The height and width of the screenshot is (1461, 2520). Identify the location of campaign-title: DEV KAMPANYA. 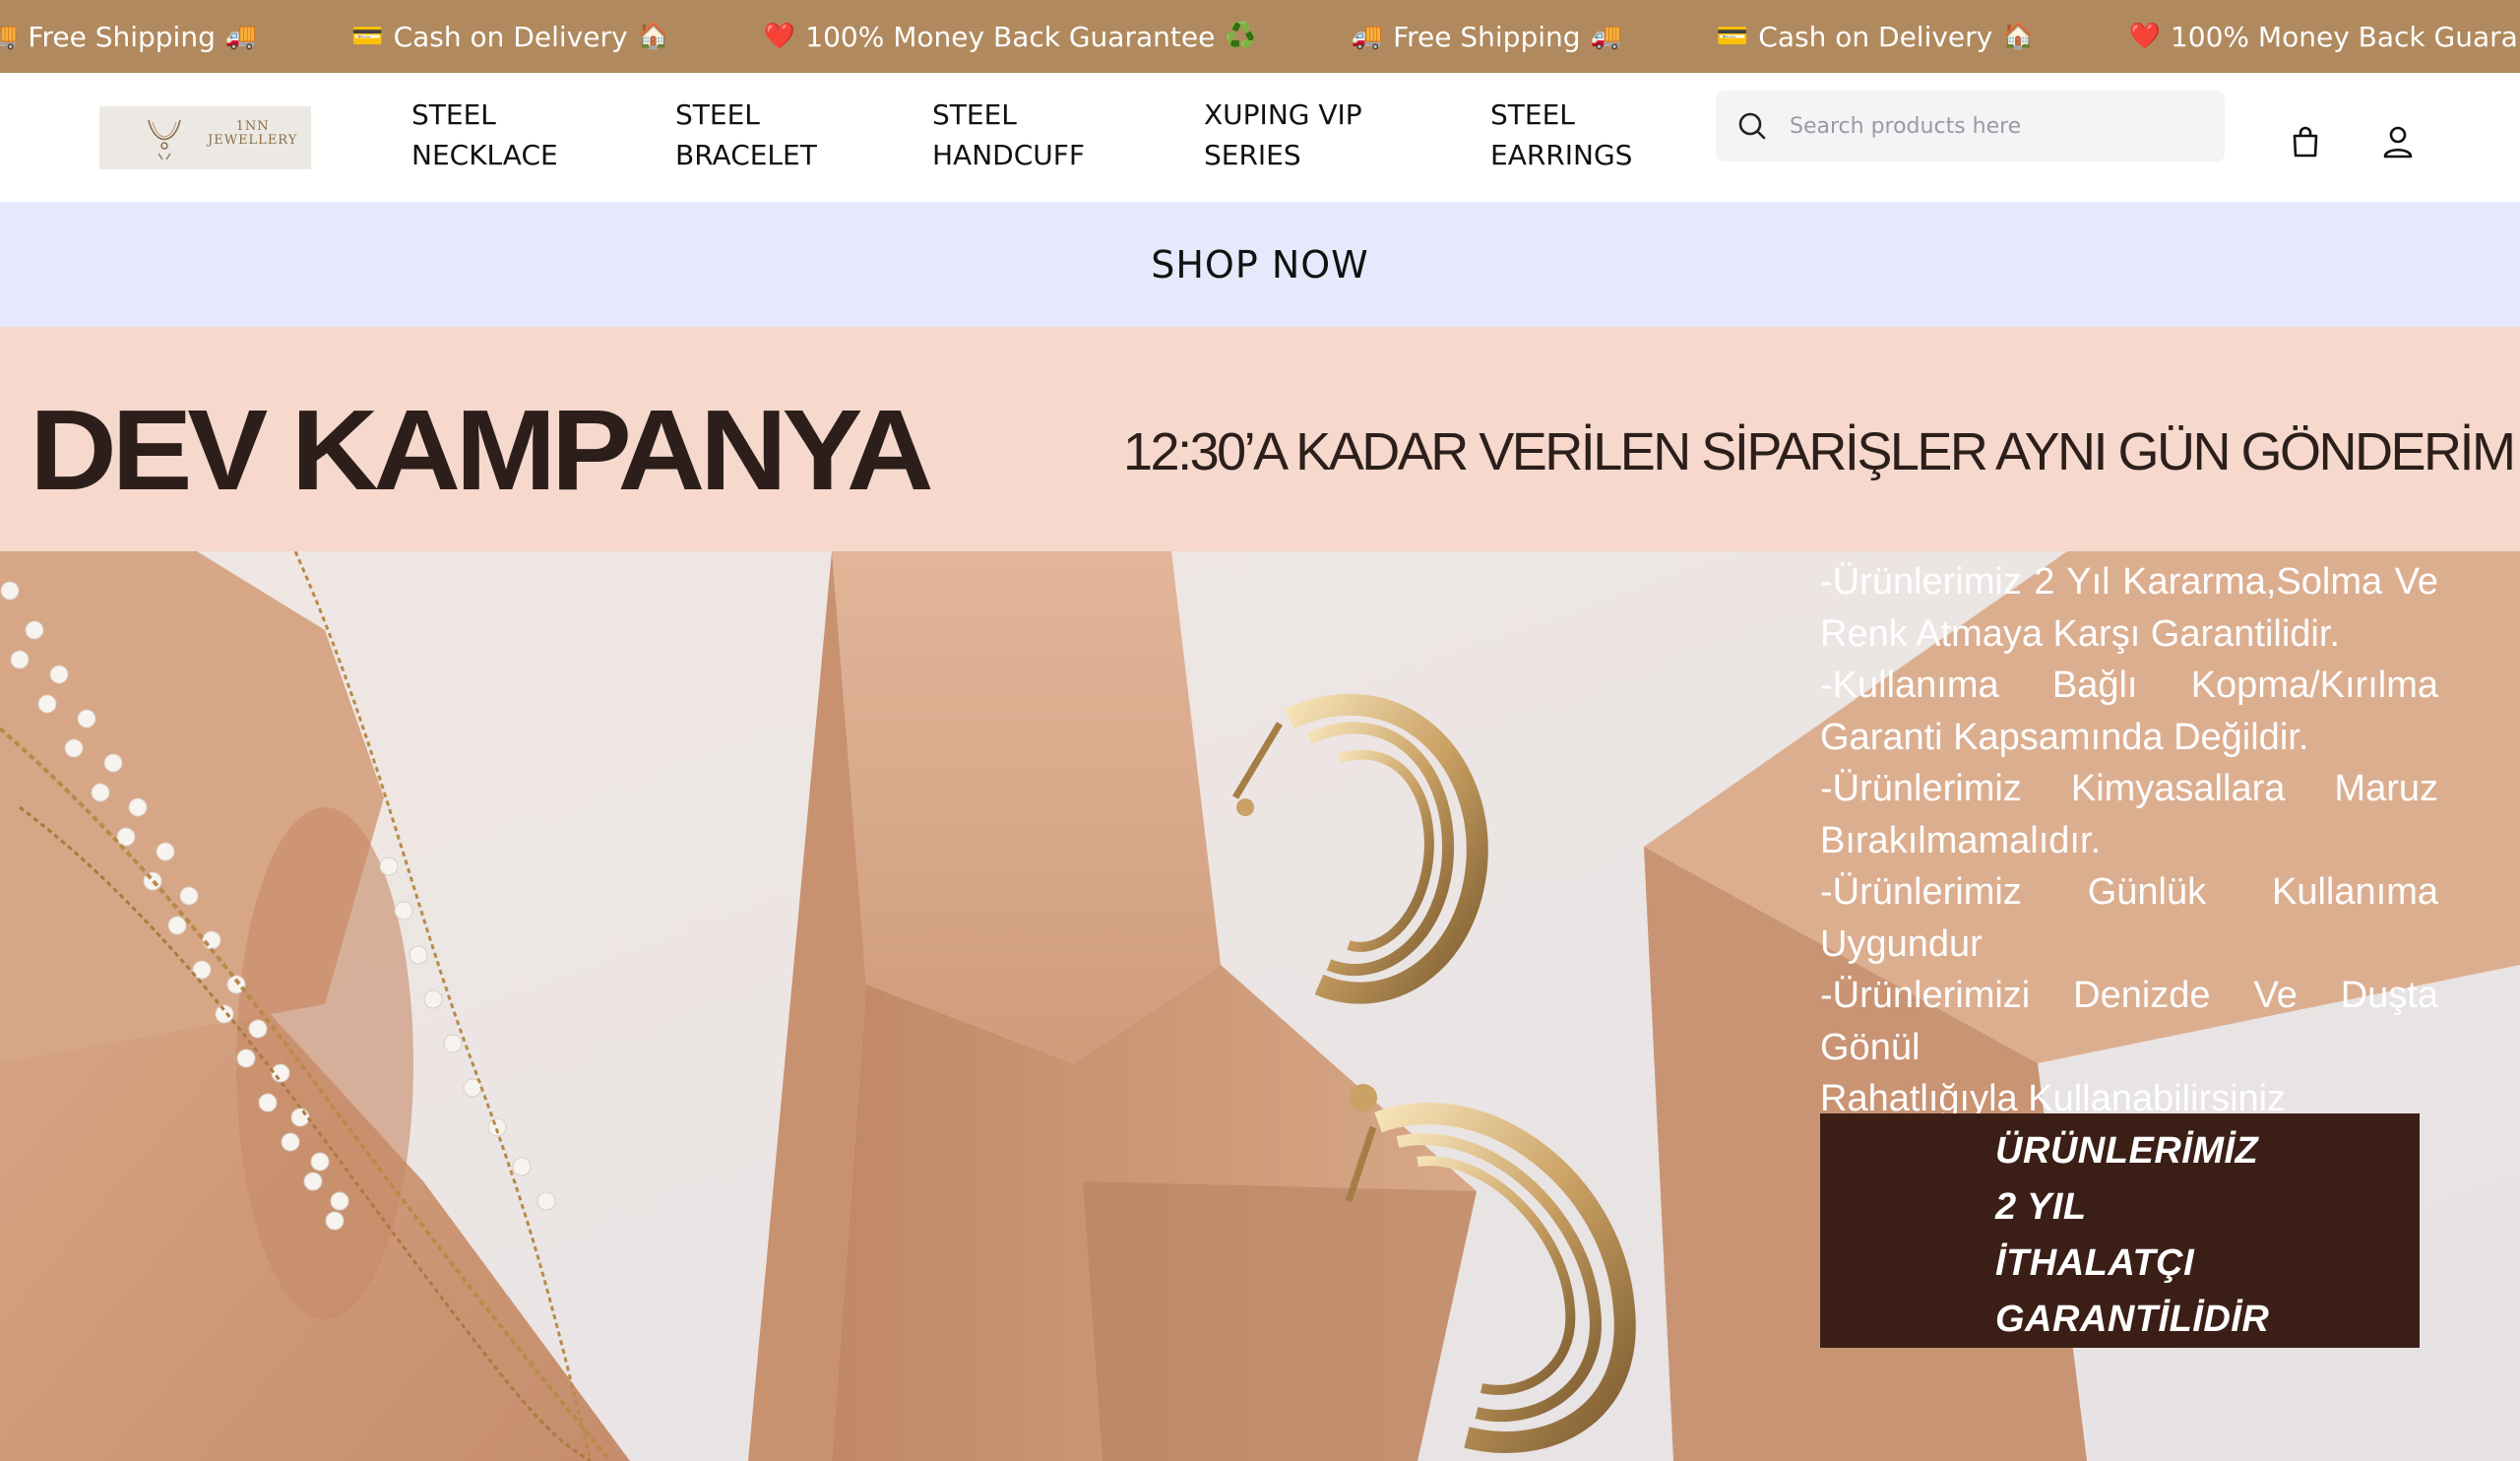
(482, 450).